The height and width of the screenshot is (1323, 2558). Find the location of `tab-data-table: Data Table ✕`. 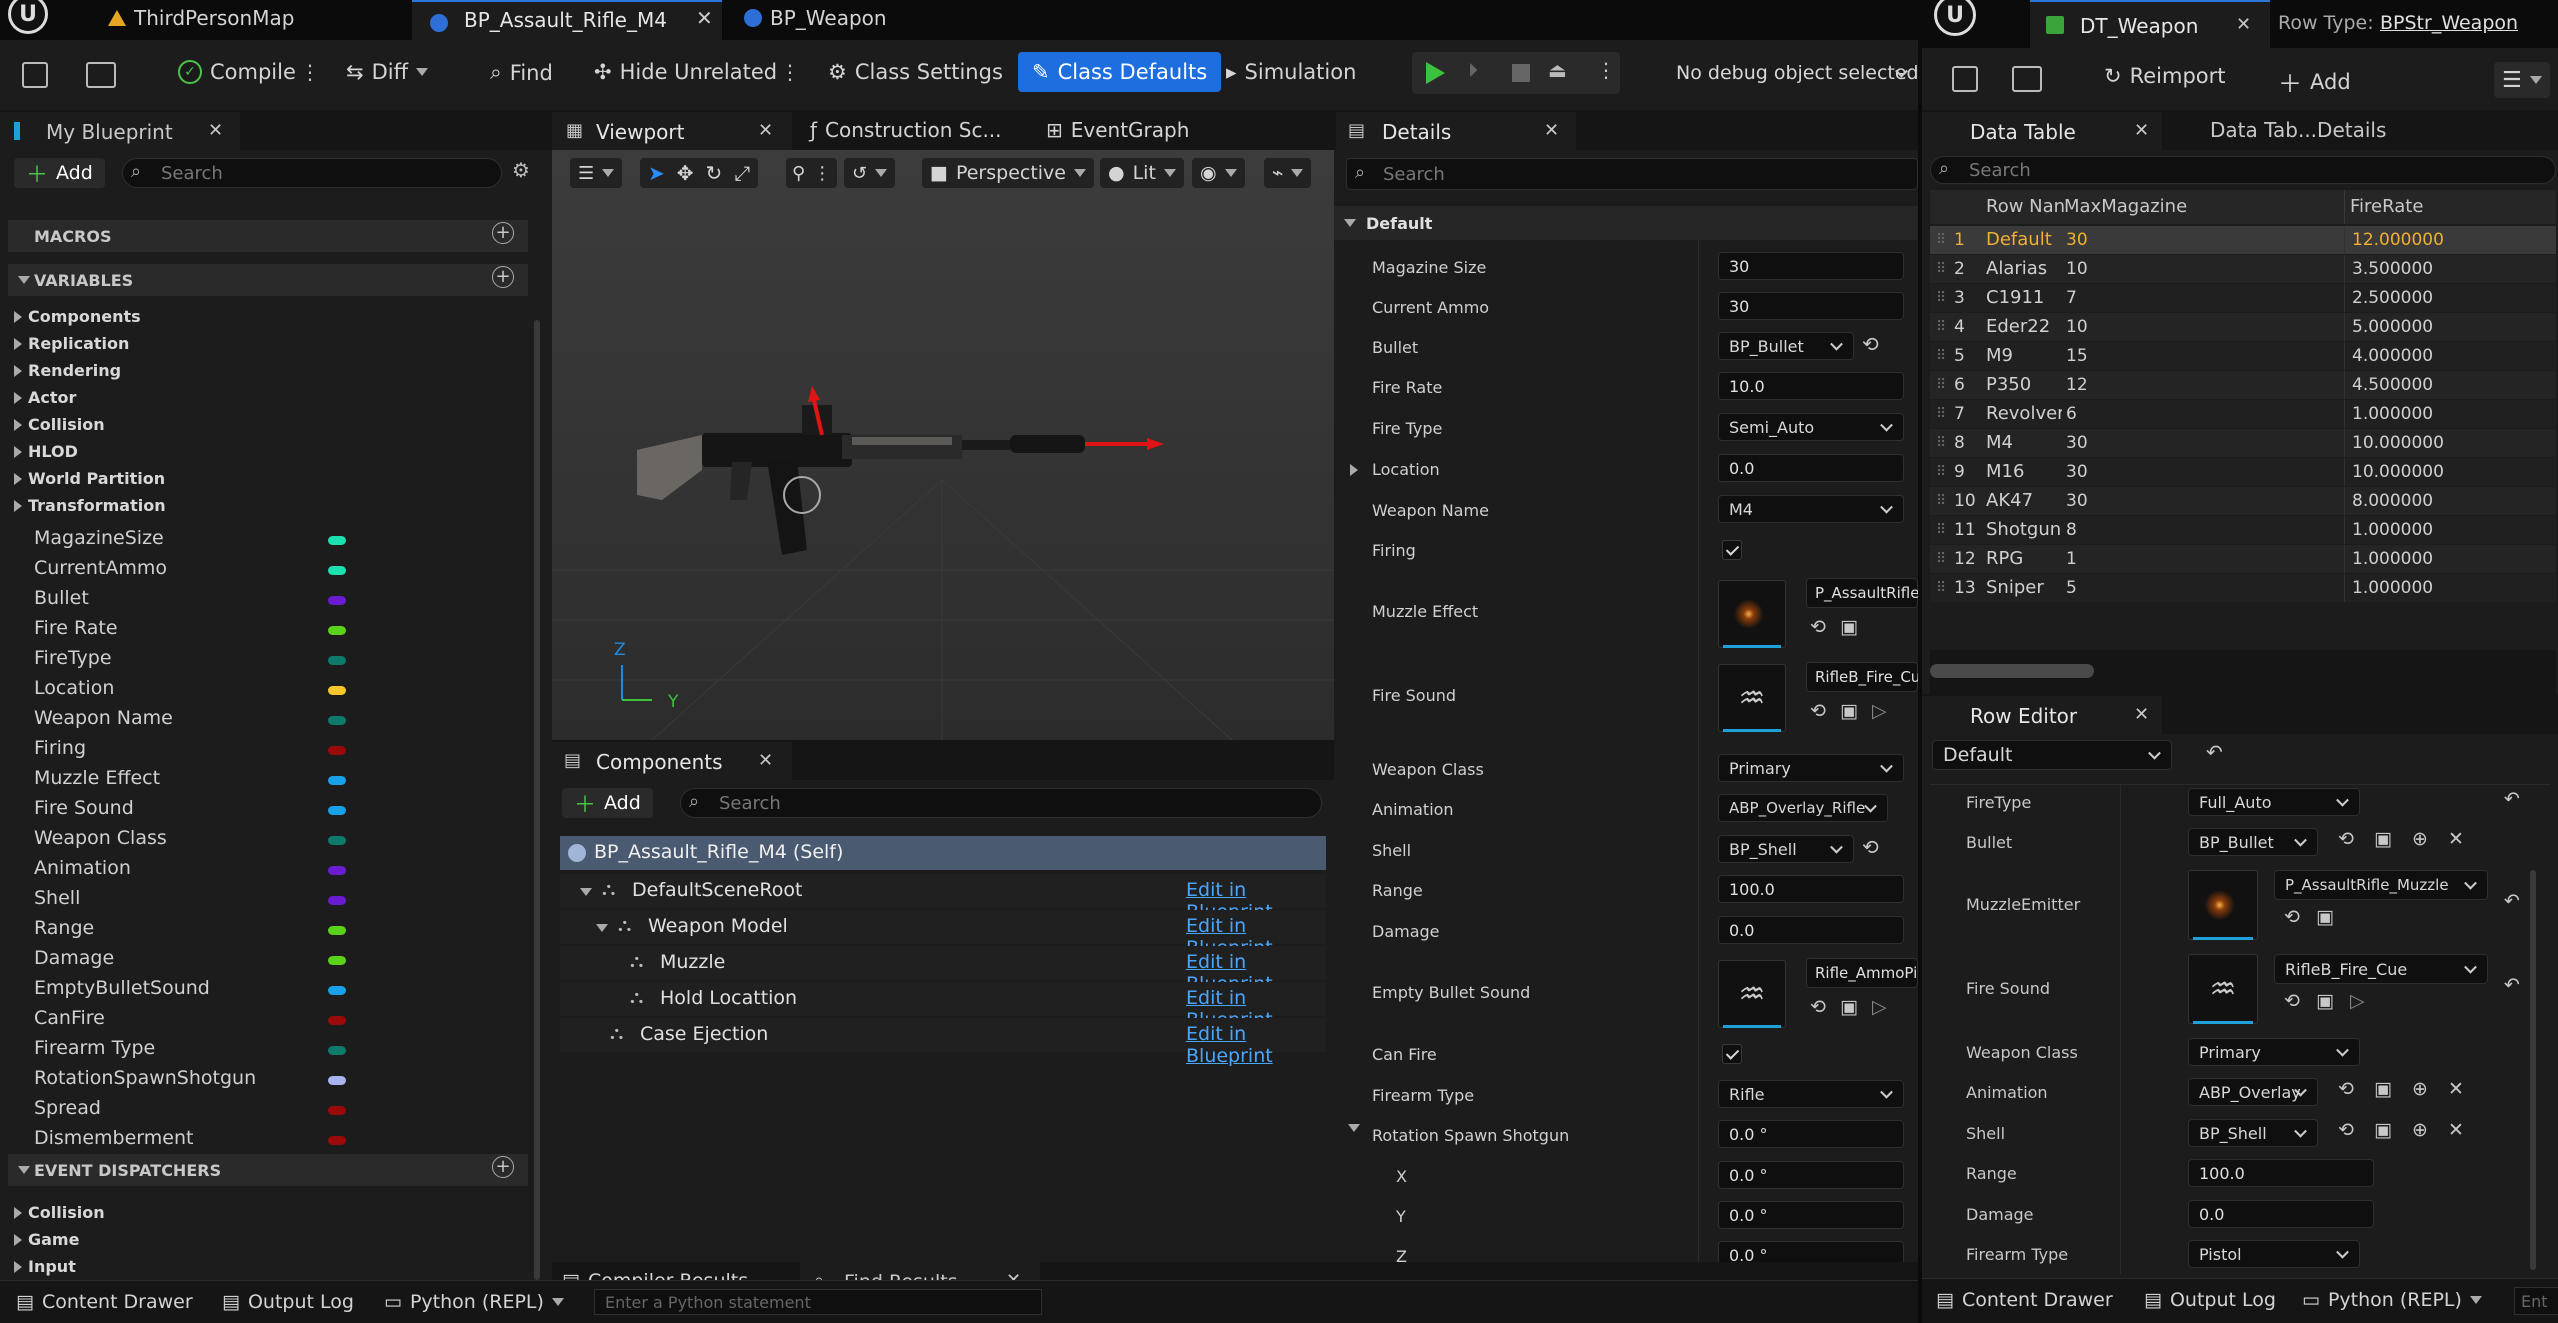

tab-data-table: Data Table ✕ is located at coordinates (2042, 131).